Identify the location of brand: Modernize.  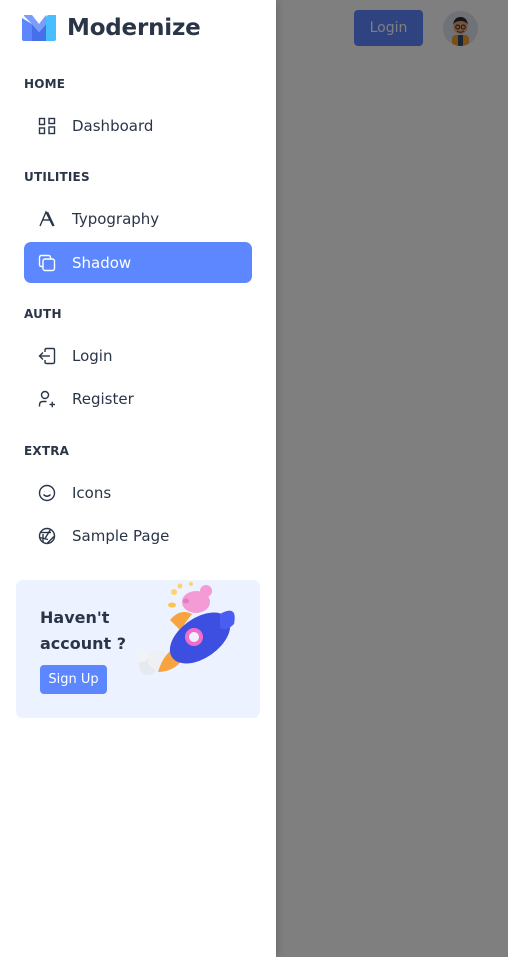
(111, 28).